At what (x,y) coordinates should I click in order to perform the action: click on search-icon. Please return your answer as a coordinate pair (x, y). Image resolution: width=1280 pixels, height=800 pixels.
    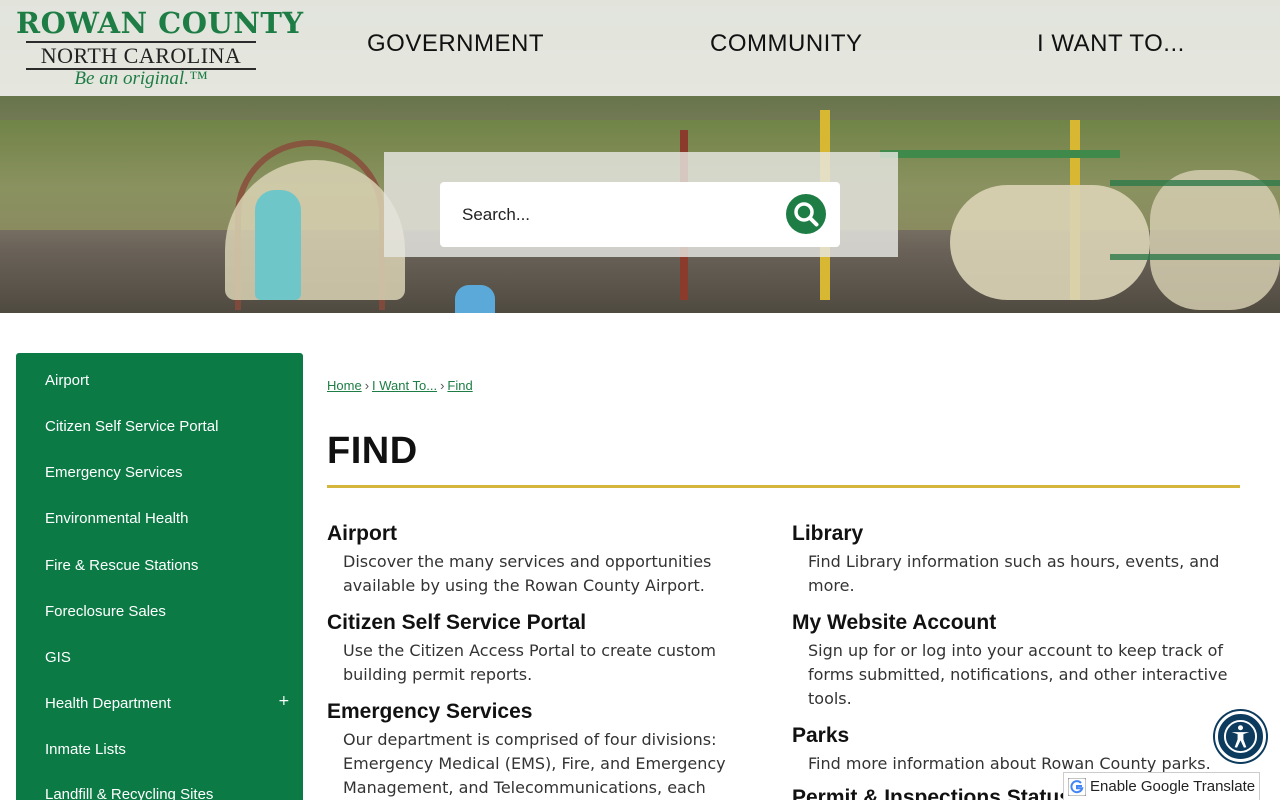
    Looking at the image, I should click on (806, 214).